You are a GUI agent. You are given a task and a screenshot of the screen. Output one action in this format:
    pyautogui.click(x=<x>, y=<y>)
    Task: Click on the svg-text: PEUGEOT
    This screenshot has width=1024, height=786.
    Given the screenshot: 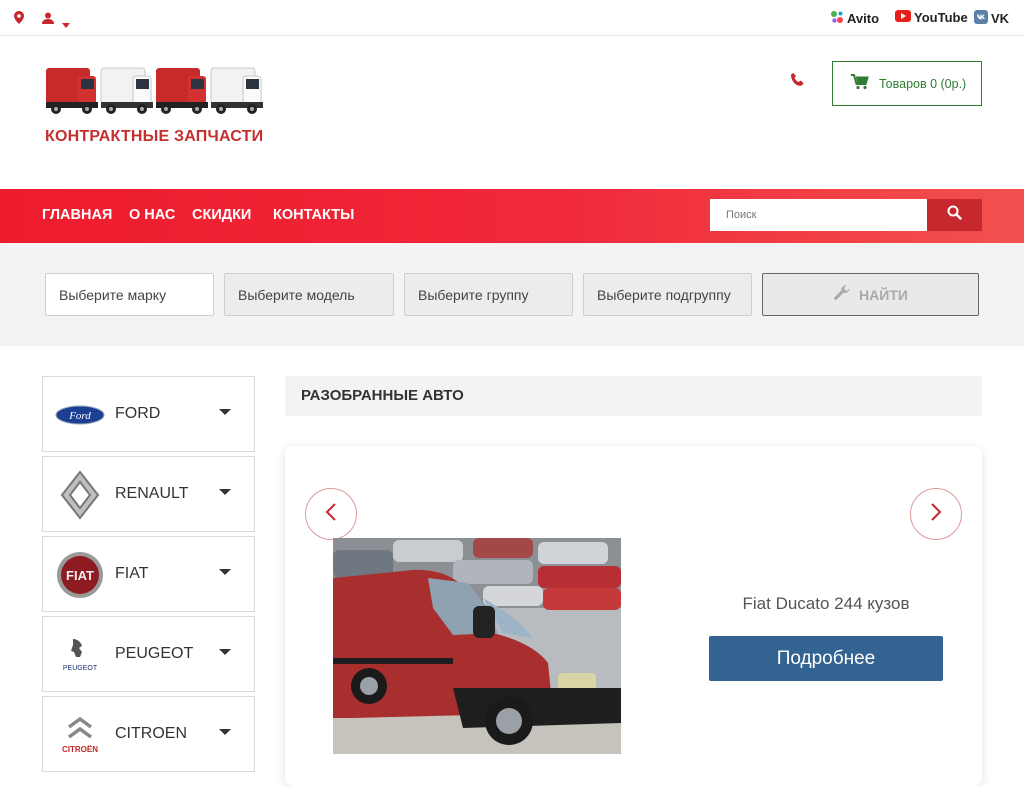 What is the action you would take?
    pyautogui.click(x=80, y=668)
    